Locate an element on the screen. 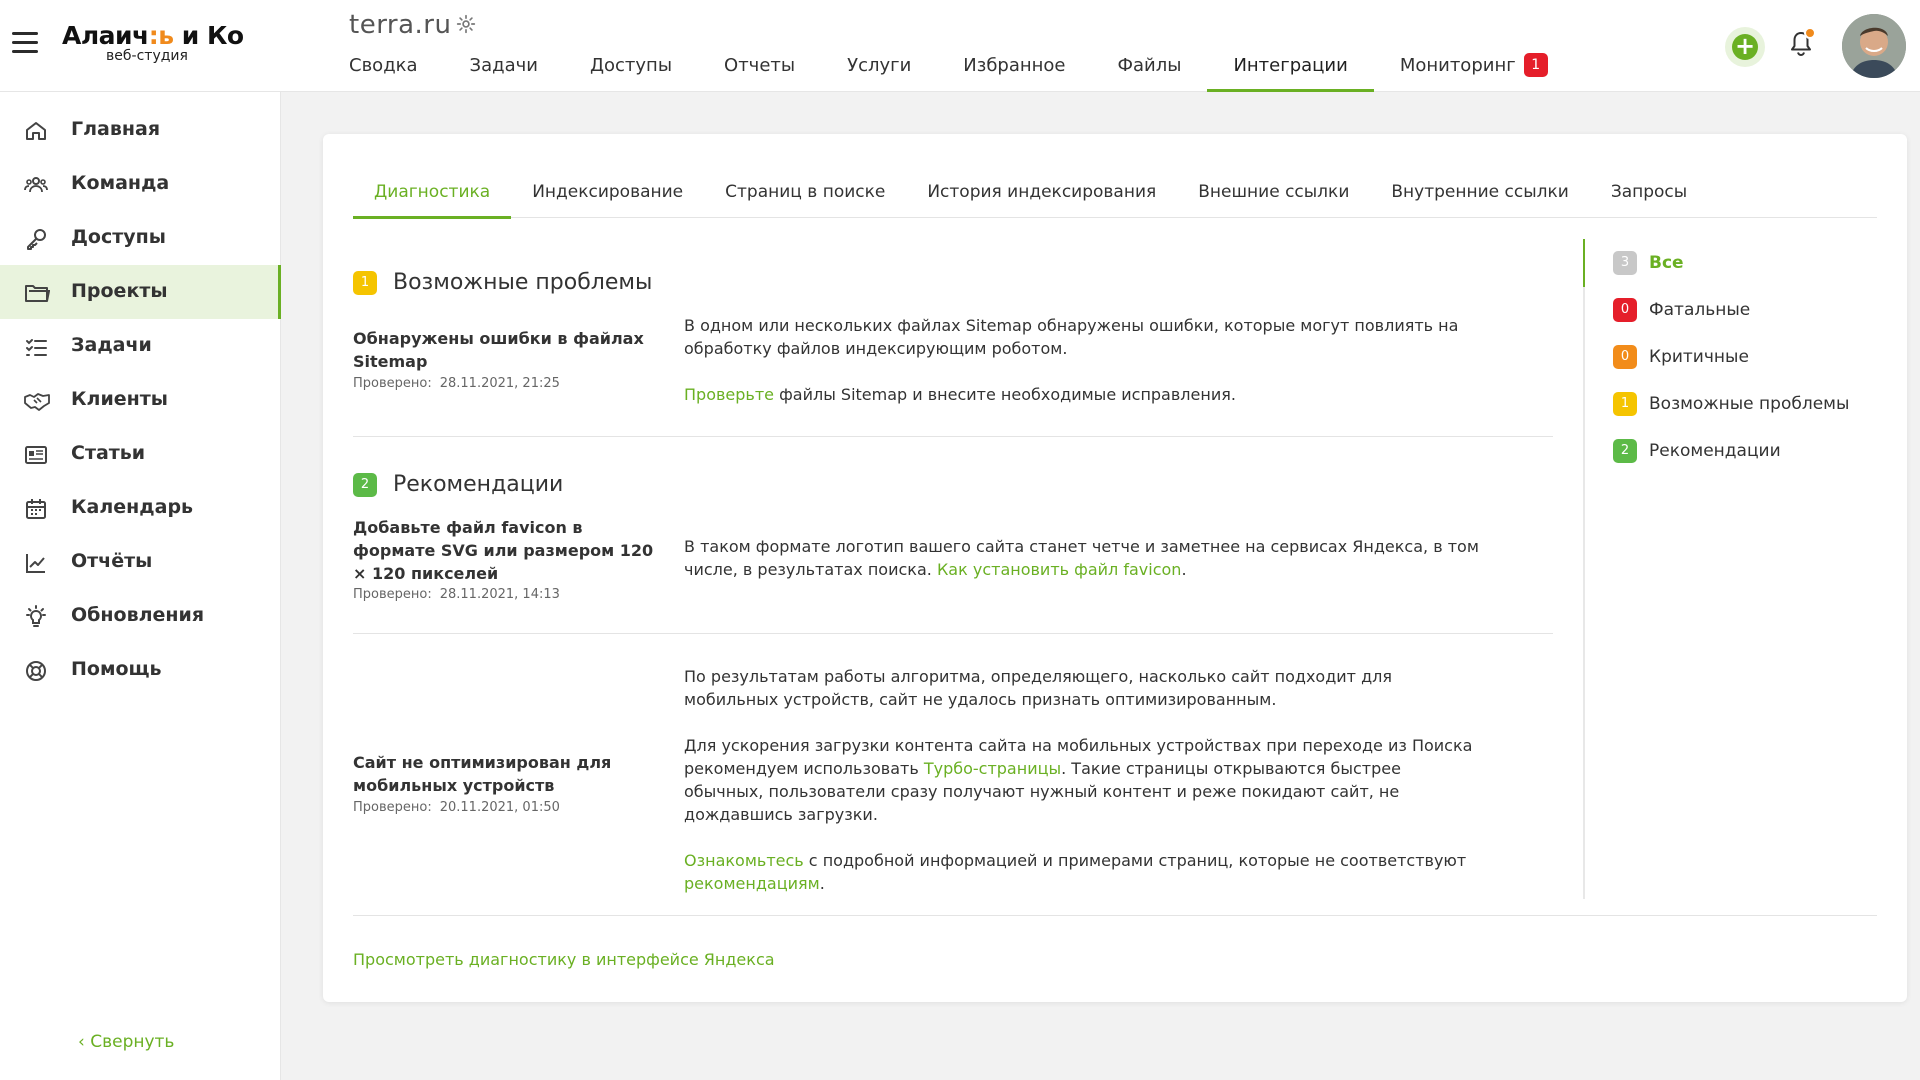 Image resolution: width=1920 pixels, height=1080 pixels. filter-count-badge: 1 is located at coordinates (1625, 404).